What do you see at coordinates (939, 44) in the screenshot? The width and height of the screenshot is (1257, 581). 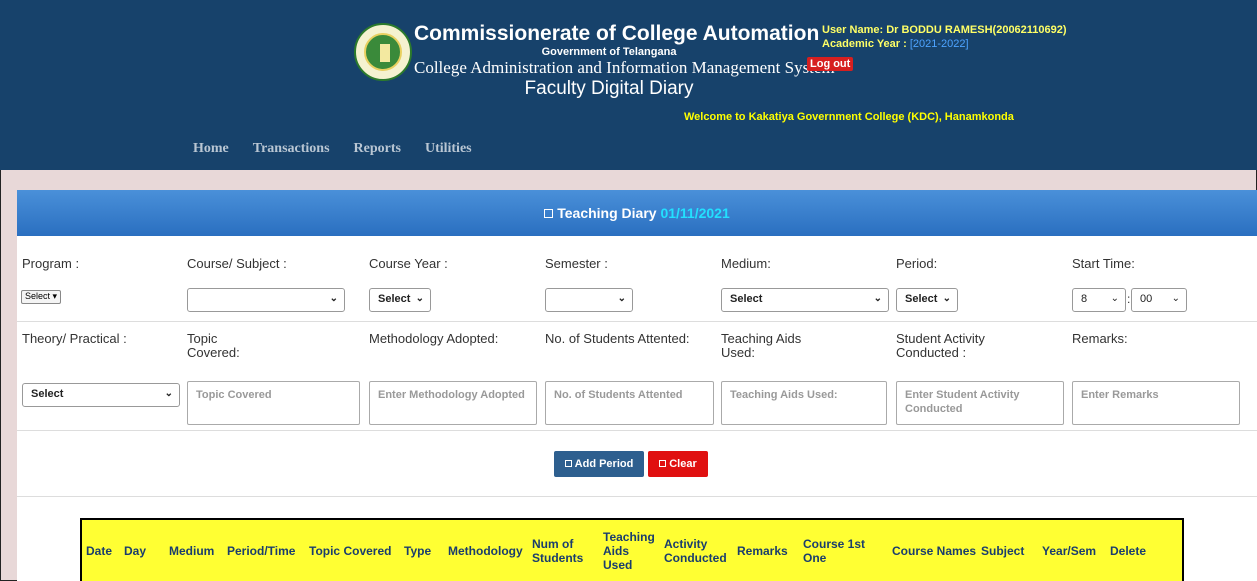 I see `year-value: [2021-2022]` at bounding box center [939, 44].